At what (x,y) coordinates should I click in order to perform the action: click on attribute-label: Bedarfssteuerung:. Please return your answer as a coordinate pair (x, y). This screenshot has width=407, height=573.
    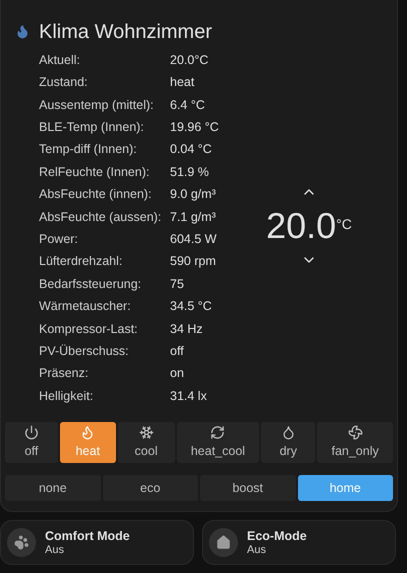
    Looking at the image, I should click on (90, 284).